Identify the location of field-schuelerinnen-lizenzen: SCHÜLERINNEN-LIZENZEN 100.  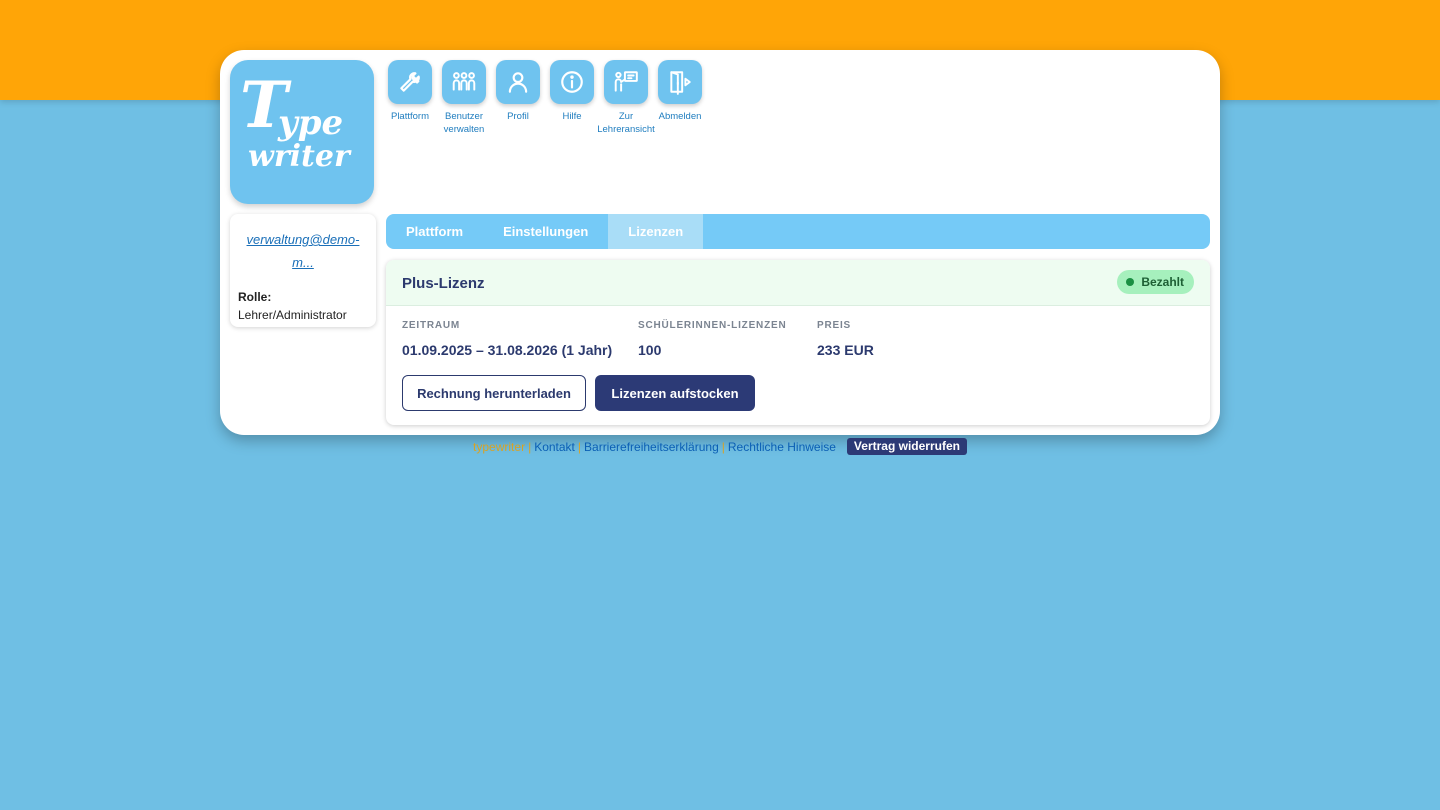
(712, 339).